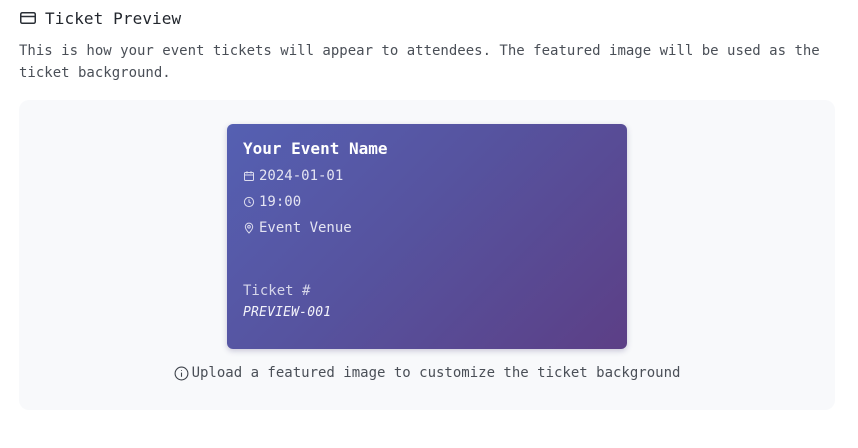 The width and height of the screenshot is (858, 448). I want to click on ticket-time-row: 19:00, so click(272, 202).